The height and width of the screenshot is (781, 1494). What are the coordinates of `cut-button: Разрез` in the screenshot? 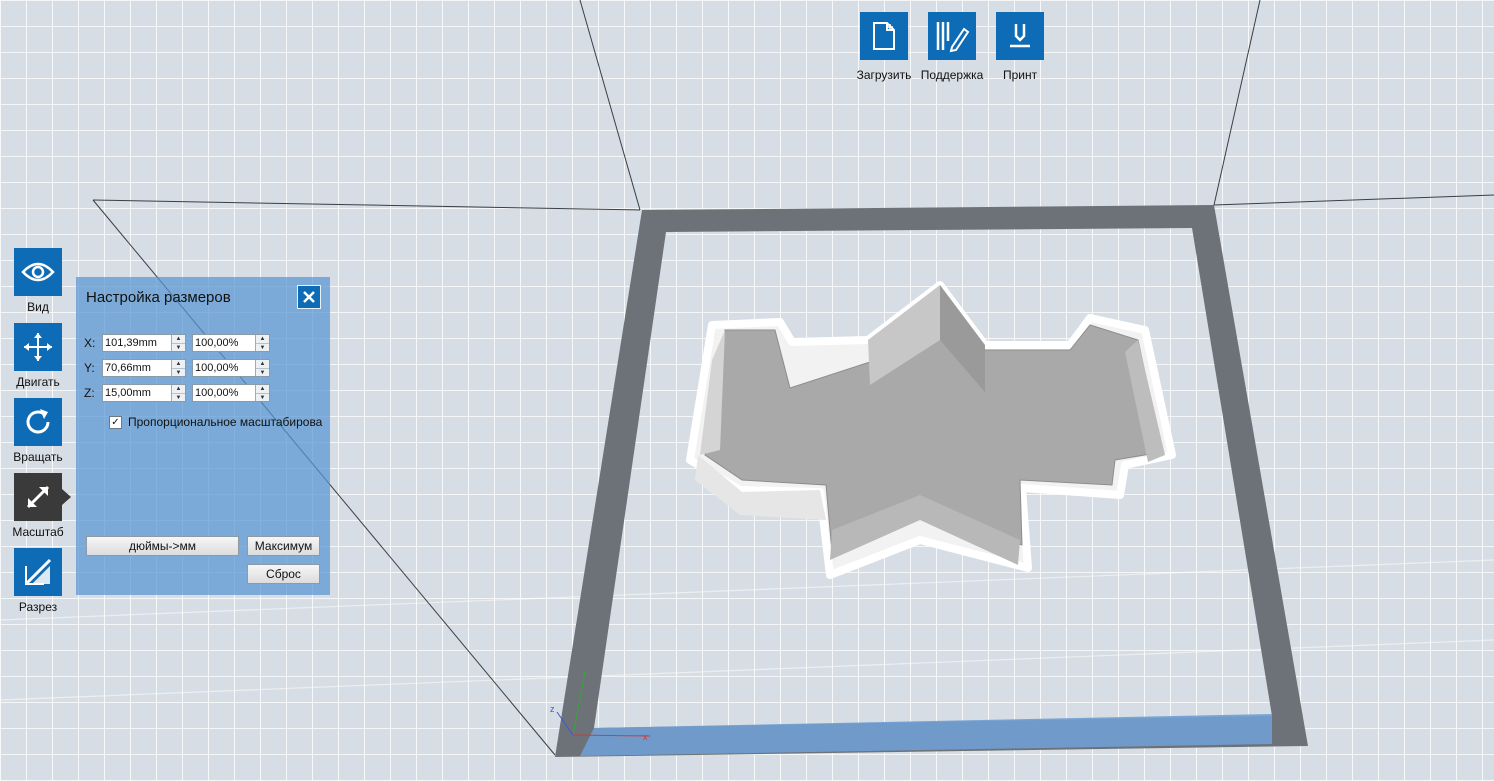 It's located at (38, 581).